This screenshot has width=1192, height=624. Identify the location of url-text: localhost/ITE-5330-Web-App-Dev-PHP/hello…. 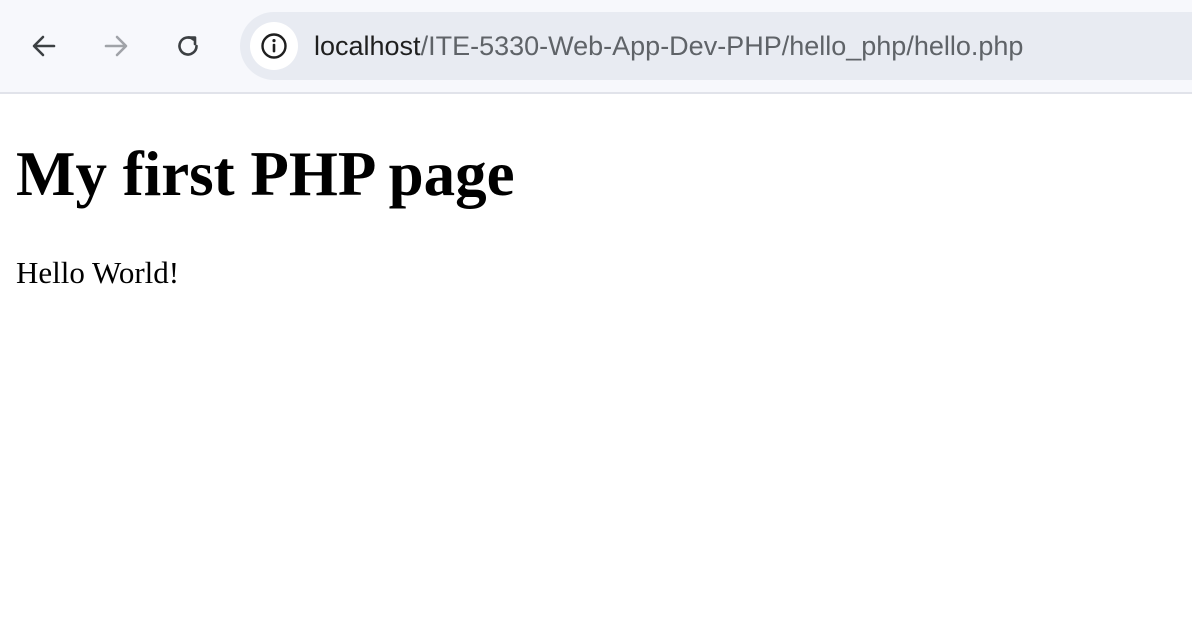
(668, 46).